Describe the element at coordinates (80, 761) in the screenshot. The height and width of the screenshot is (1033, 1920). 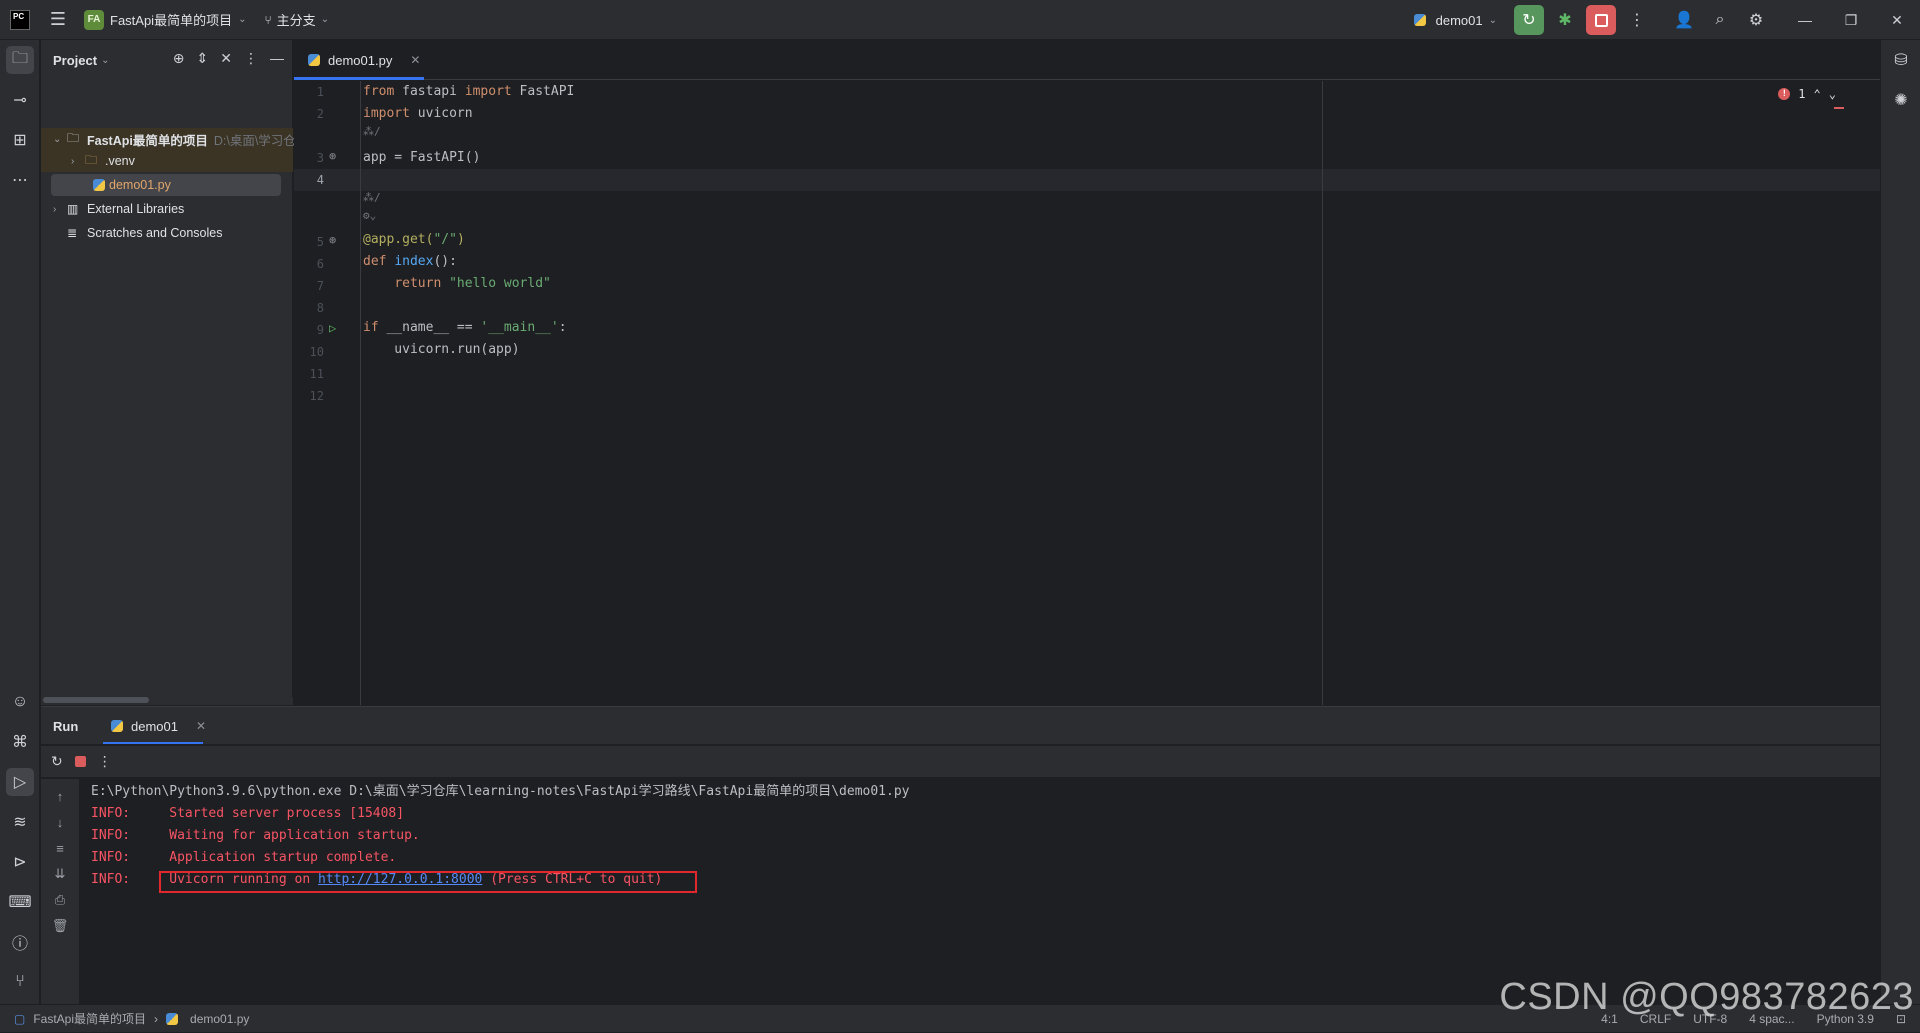
I see `stop-icon` at that location.